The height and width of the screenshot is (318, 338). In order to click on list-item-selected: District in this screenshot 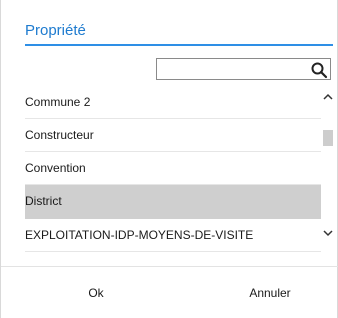, I will do `click(173, 202)`.